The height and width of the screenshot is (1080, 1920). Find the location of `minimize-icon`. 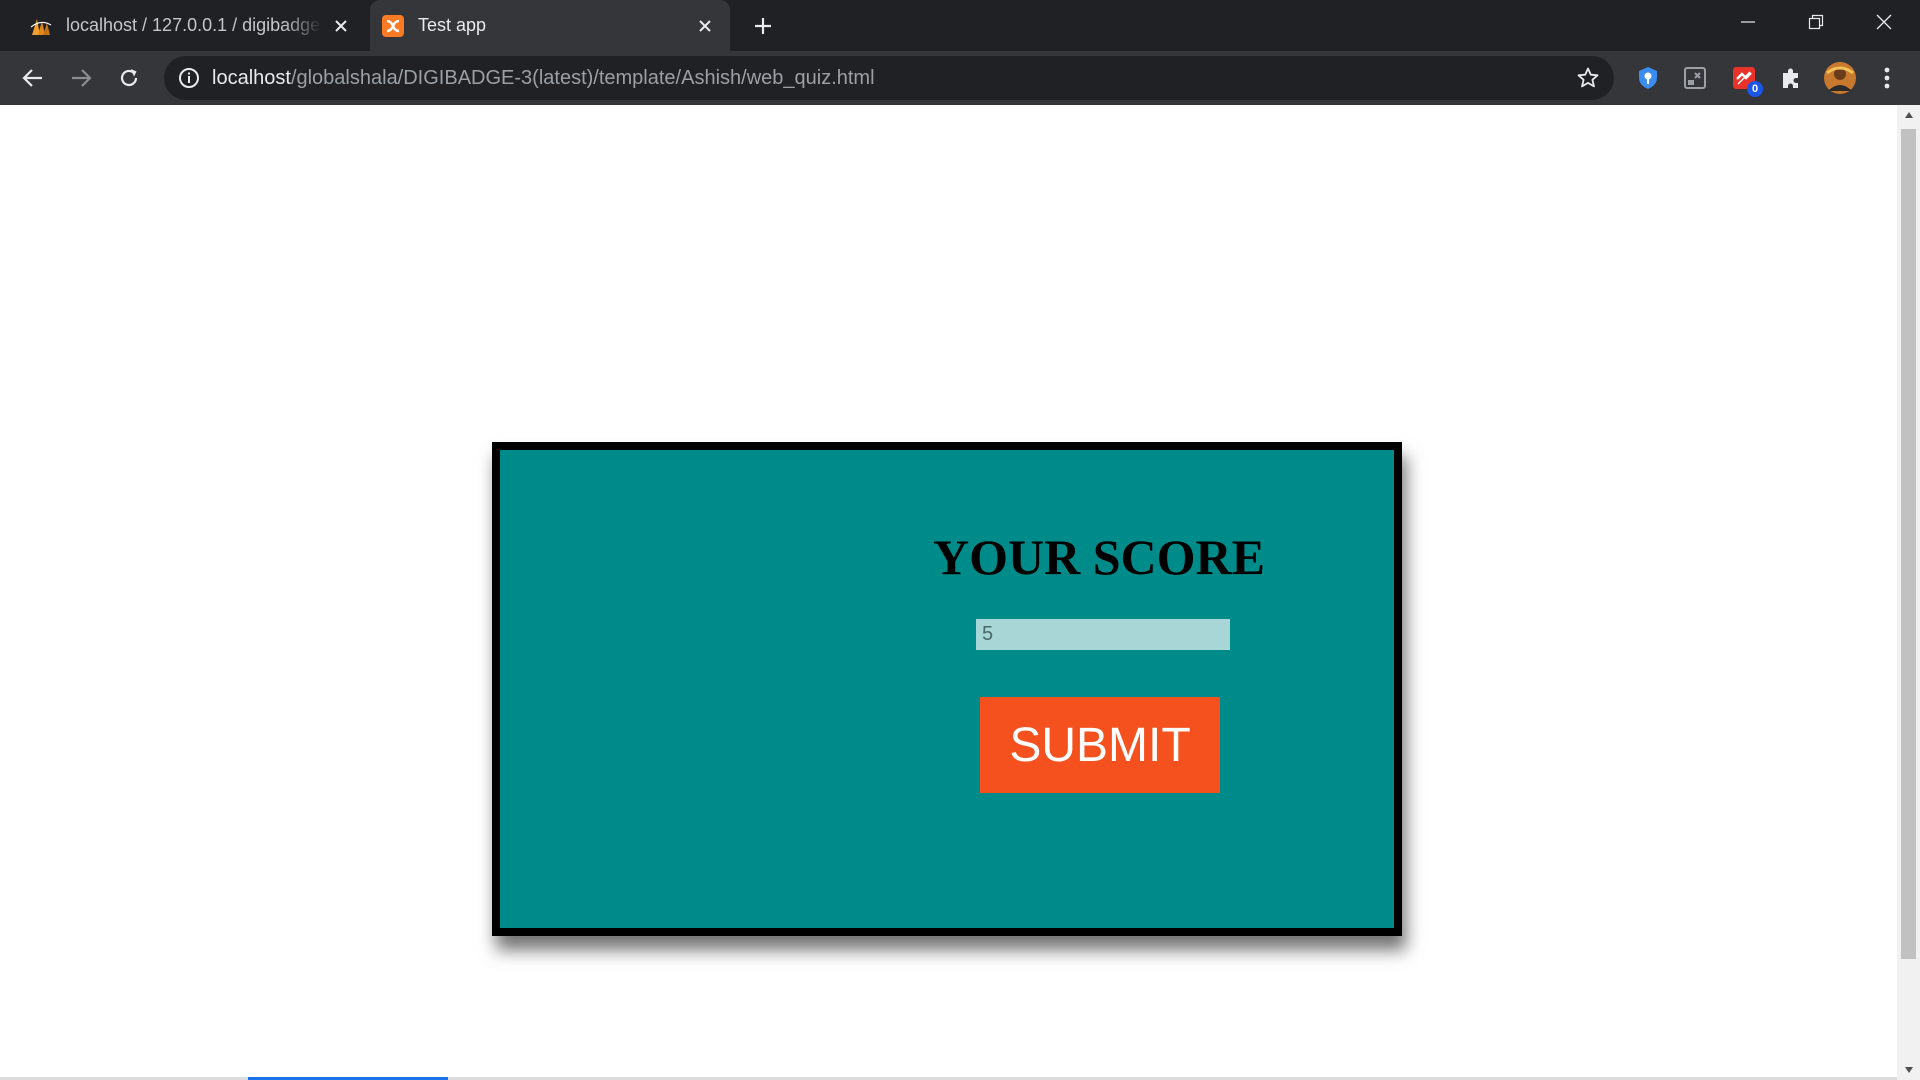

minimize-icon is located at coordinates (1748, 22).